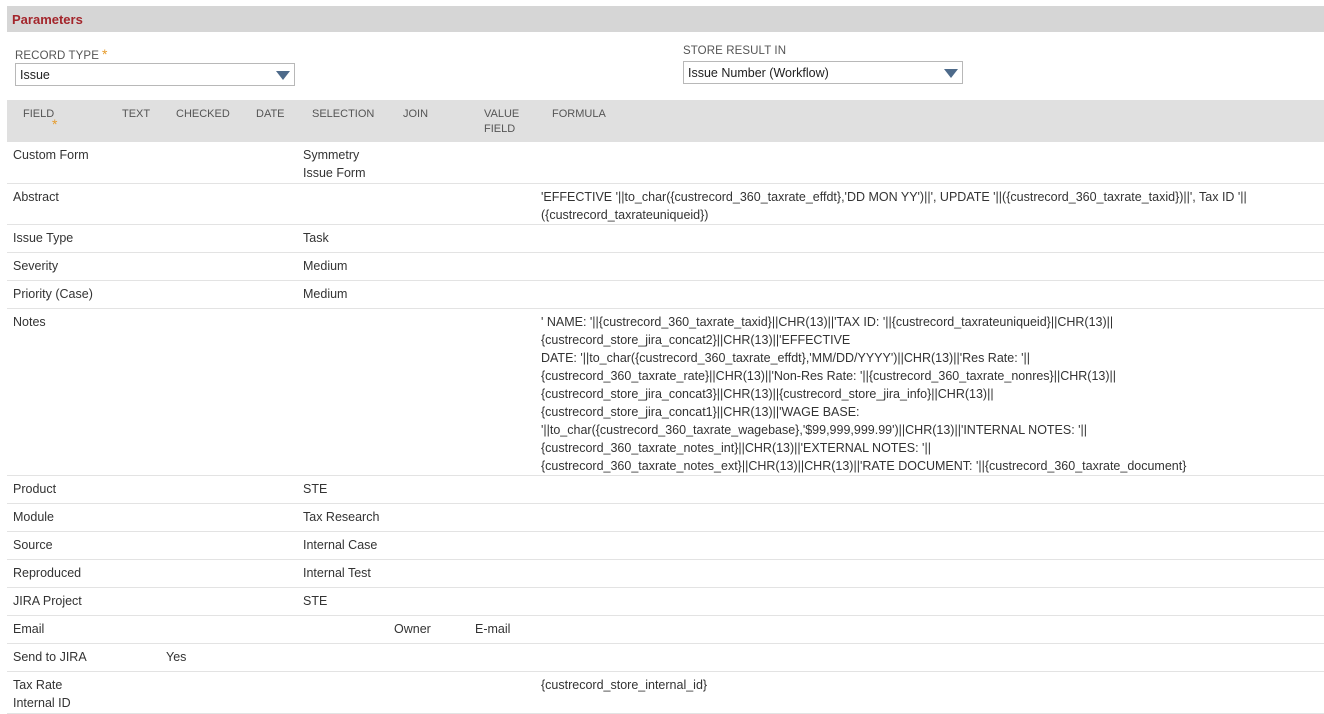  Describe the element at coordinates (334, 164) in the screenshot. I see `cell-selection: Symmetry Issue Form` at that location.